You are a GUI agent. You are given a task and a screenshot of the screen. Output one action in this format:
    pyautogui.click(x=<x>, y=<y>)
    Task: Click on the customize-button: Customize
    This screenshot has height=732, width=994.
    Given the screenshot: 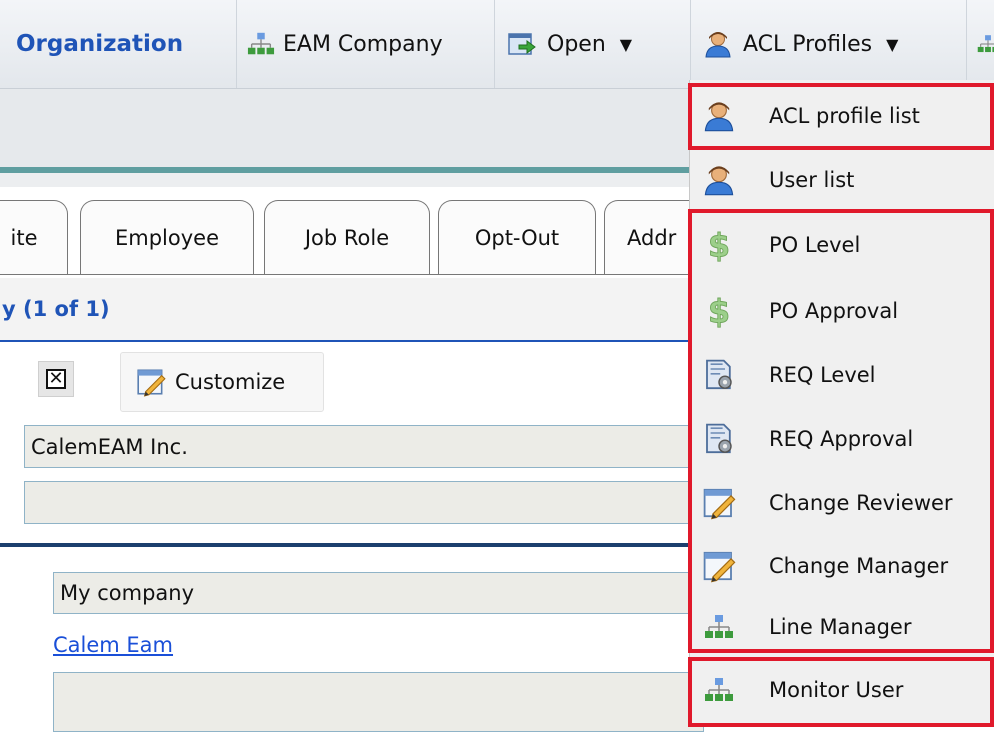 What is the action you would take?
    pyautogui.click(x=222, y=382)
    